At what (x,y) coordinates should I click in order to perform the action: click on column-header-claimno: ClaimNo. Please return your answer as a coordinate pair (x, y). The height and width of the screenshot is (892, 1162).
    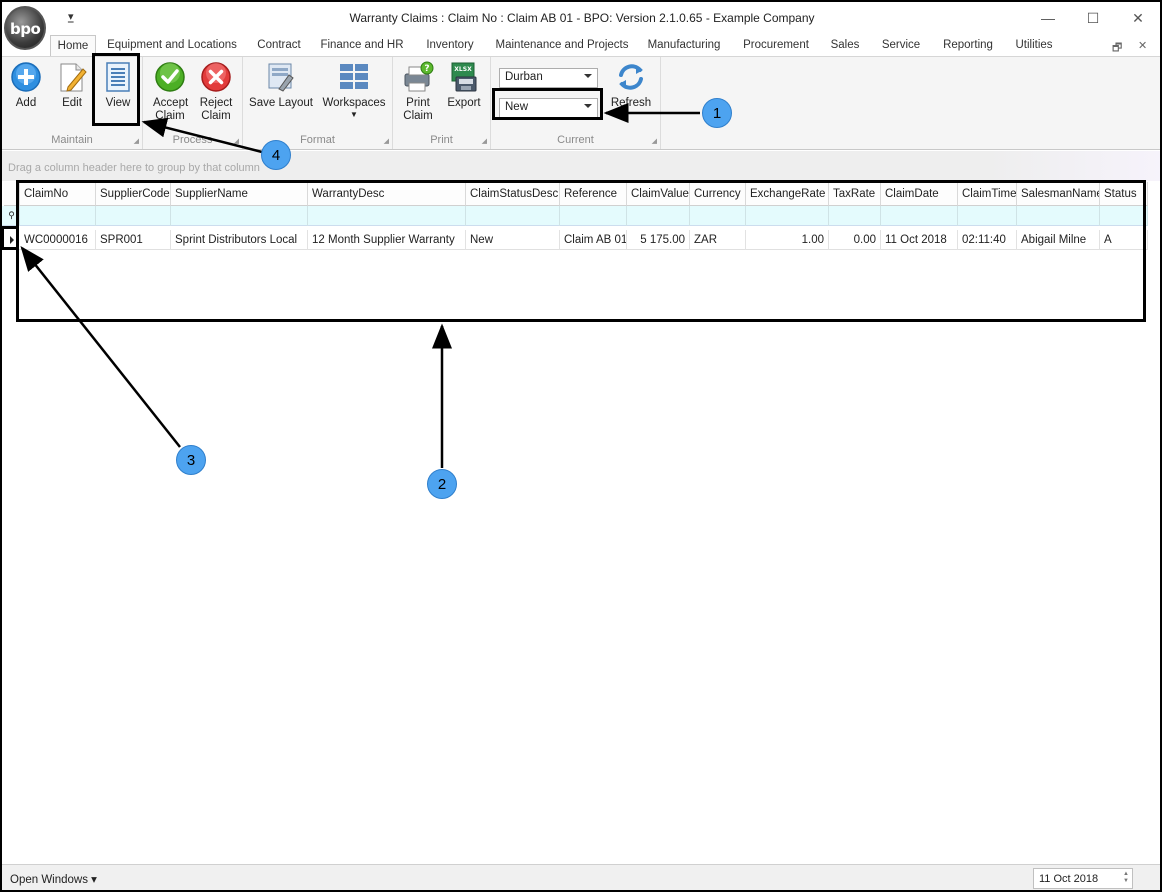
    Looking at the image, I should click on (58, 194).